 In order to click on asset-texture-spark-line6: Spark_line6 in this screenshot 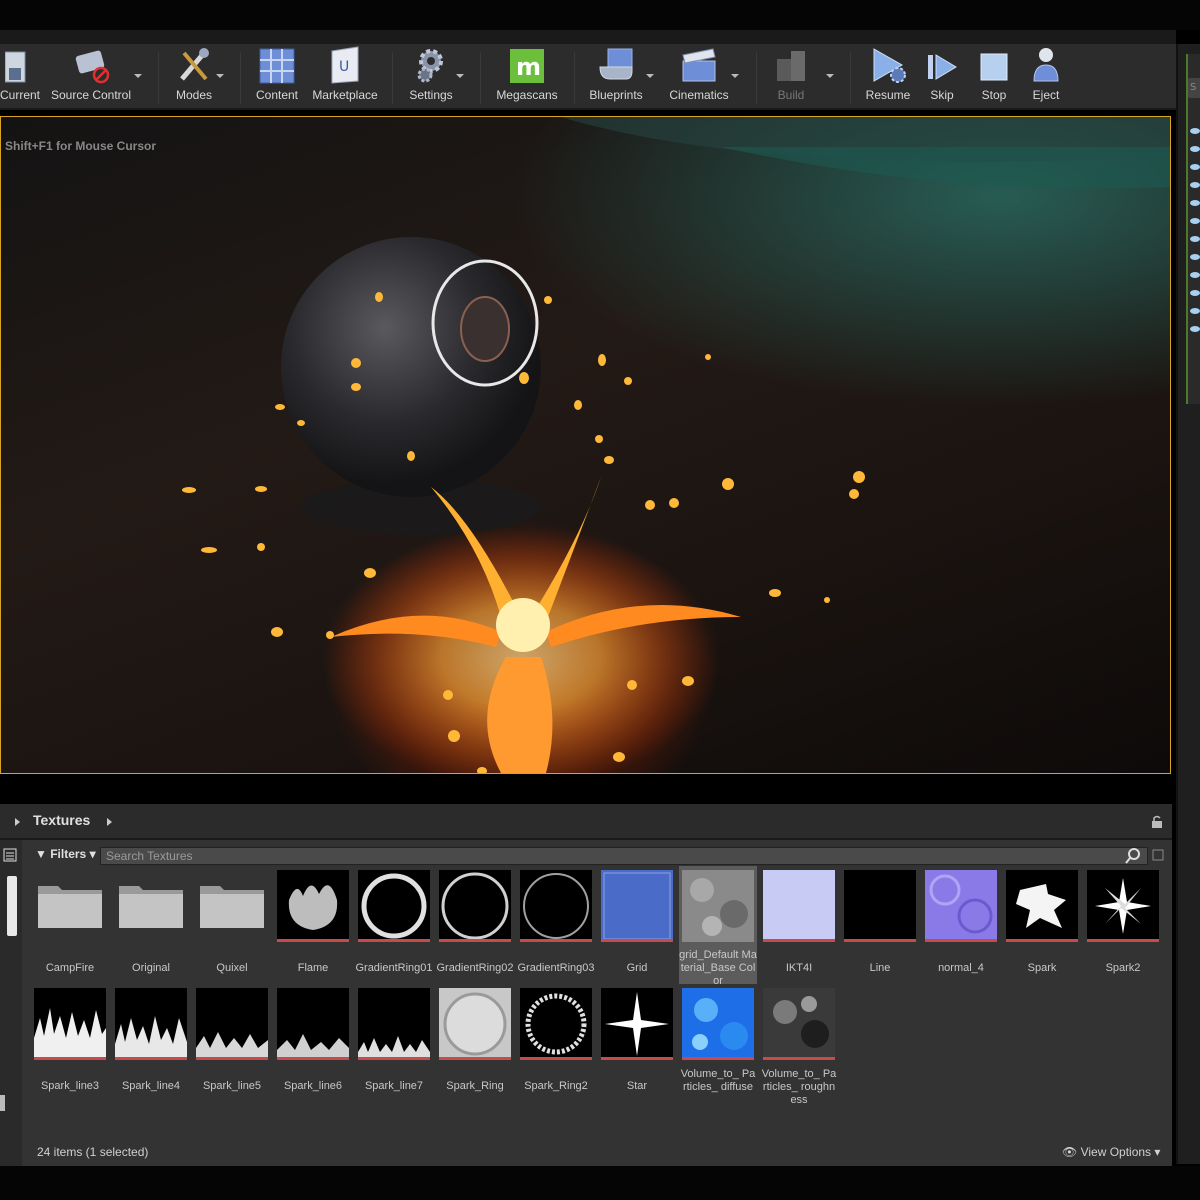, I will do `click(313, 1040)`.